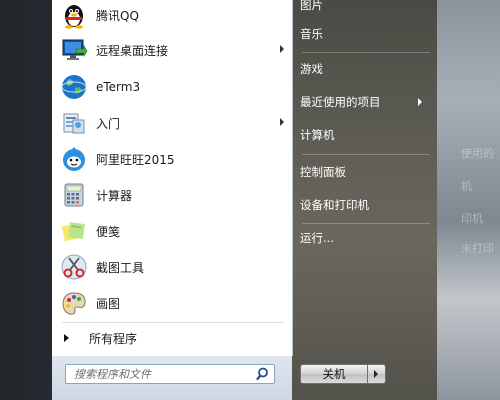  I want to click on program-paint: 画图, so click(172, 303).